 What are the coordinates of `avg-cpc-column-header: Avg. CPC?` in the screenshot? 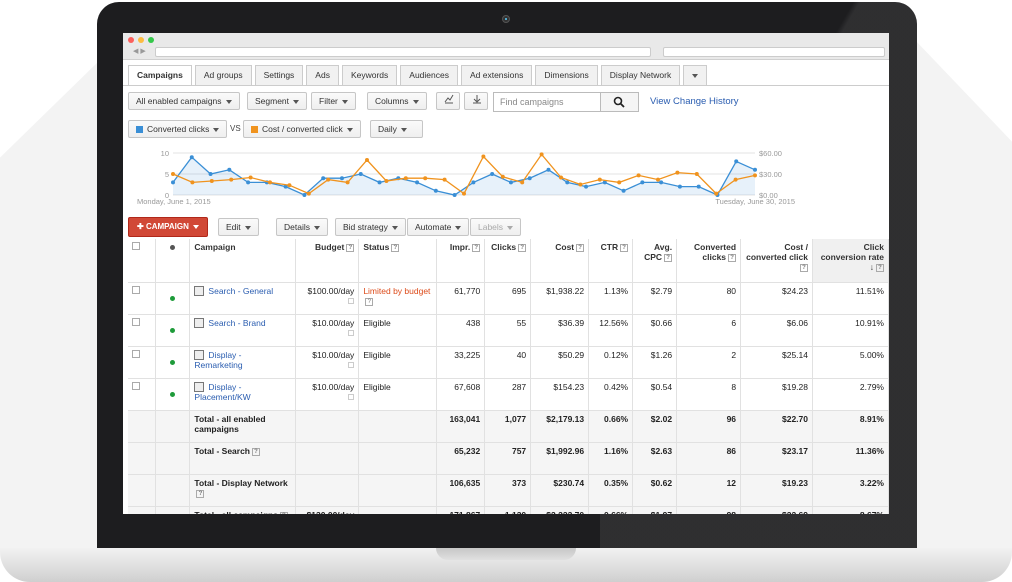 It's located at (655, 261).